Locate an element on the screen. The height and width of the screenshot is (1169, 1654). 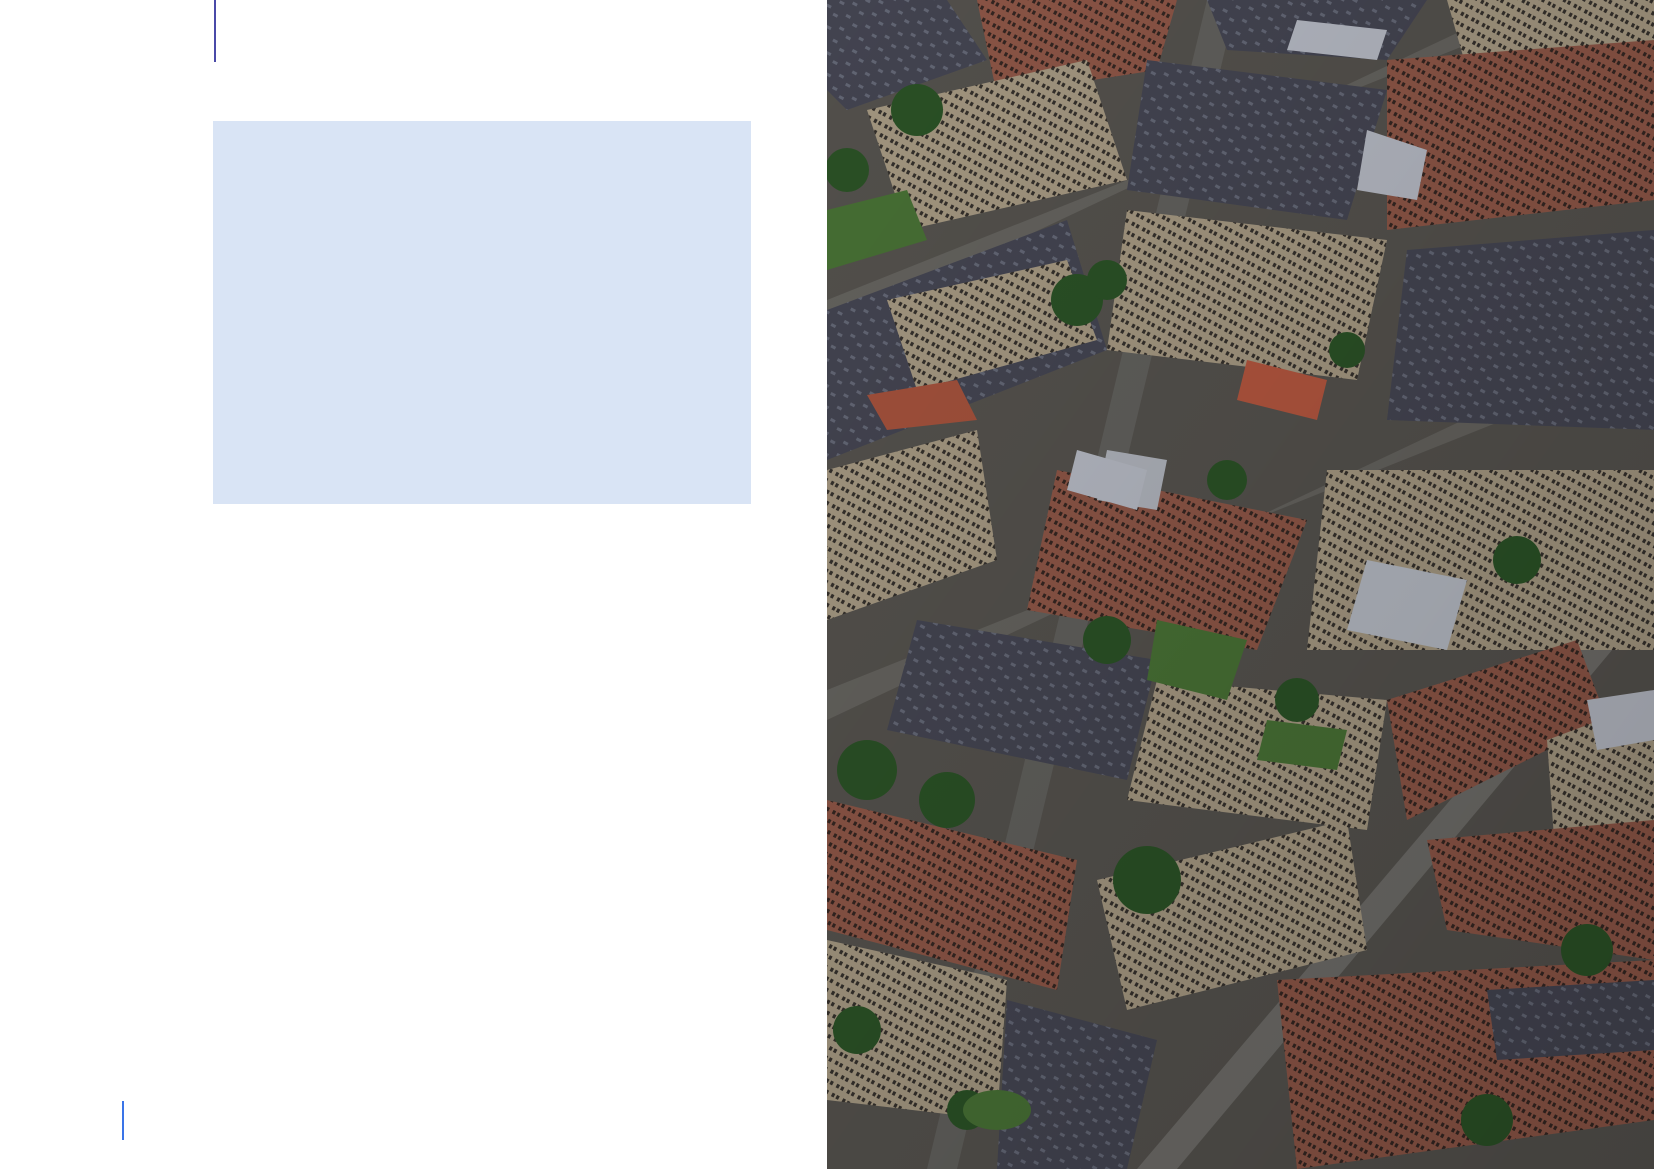
blue-text-box is located at coordinates (482, 312).